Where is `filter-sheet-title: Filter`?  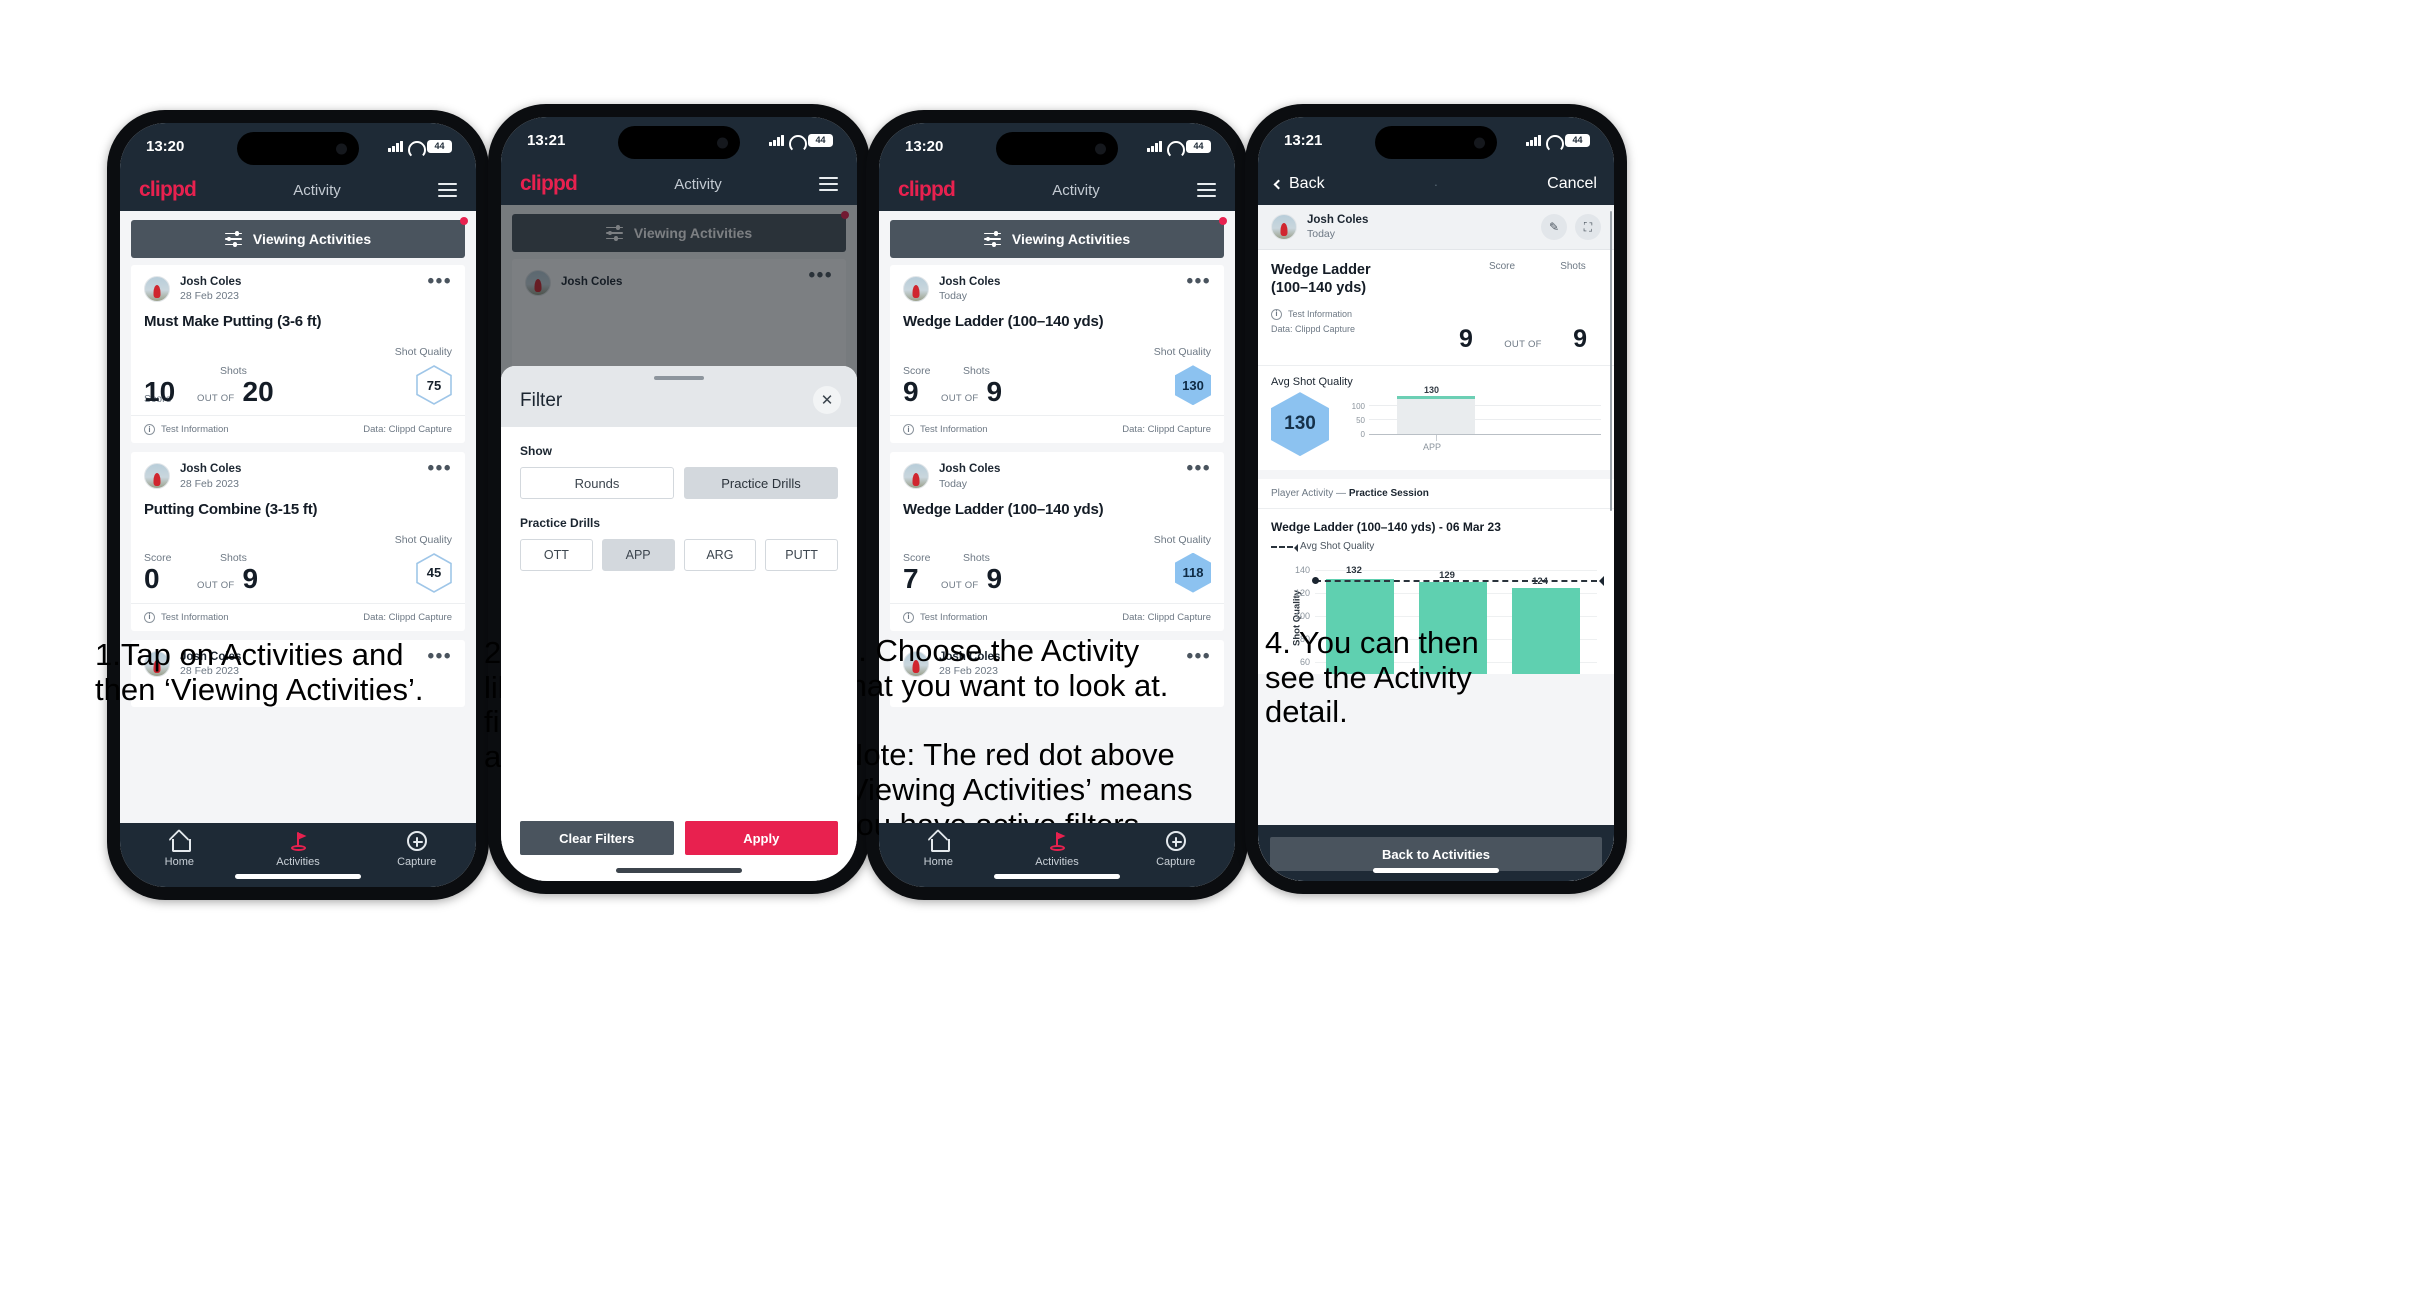
filter-sheet-title: Filter is located at coordinates (541, 400).